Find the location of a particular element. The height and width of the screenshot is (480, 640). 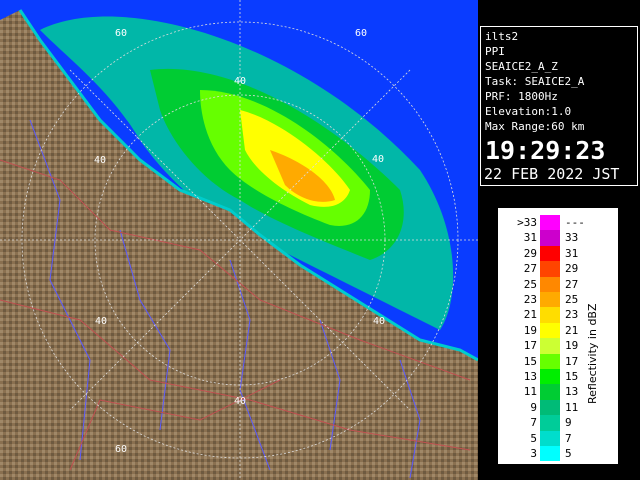

legend-low-value: 11 is located at coordinates (530, 392).